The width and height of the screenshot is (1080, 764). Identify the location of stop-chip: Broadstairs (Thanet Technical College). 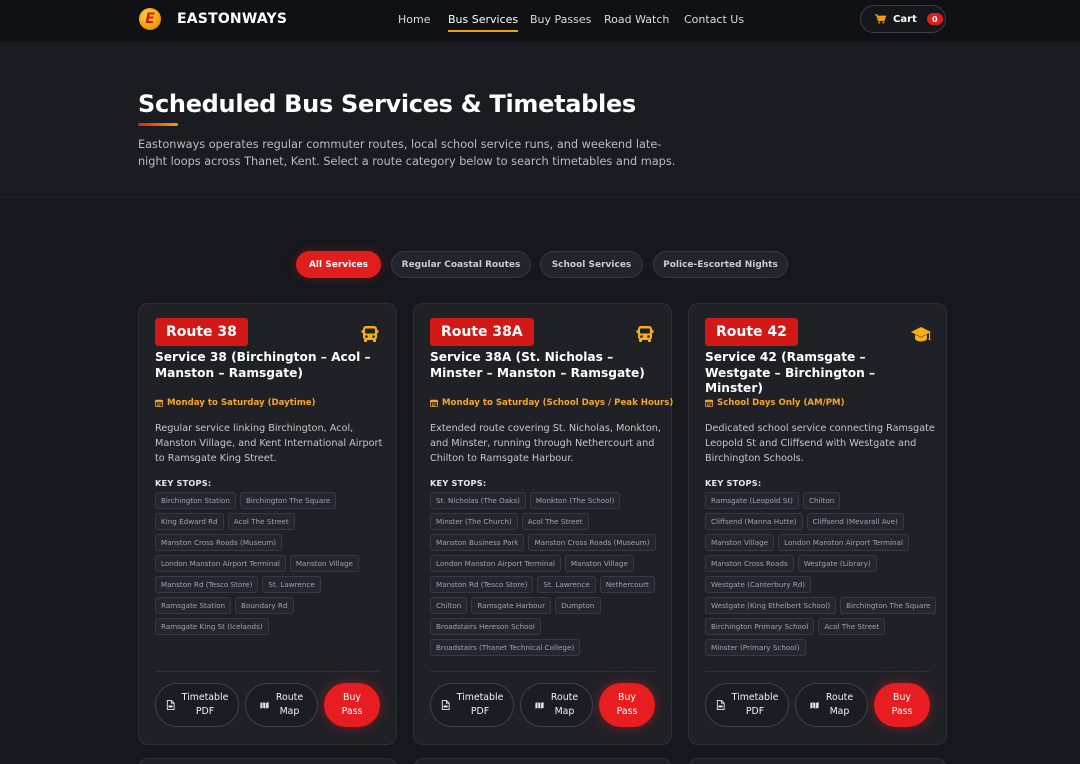
(505, 647).